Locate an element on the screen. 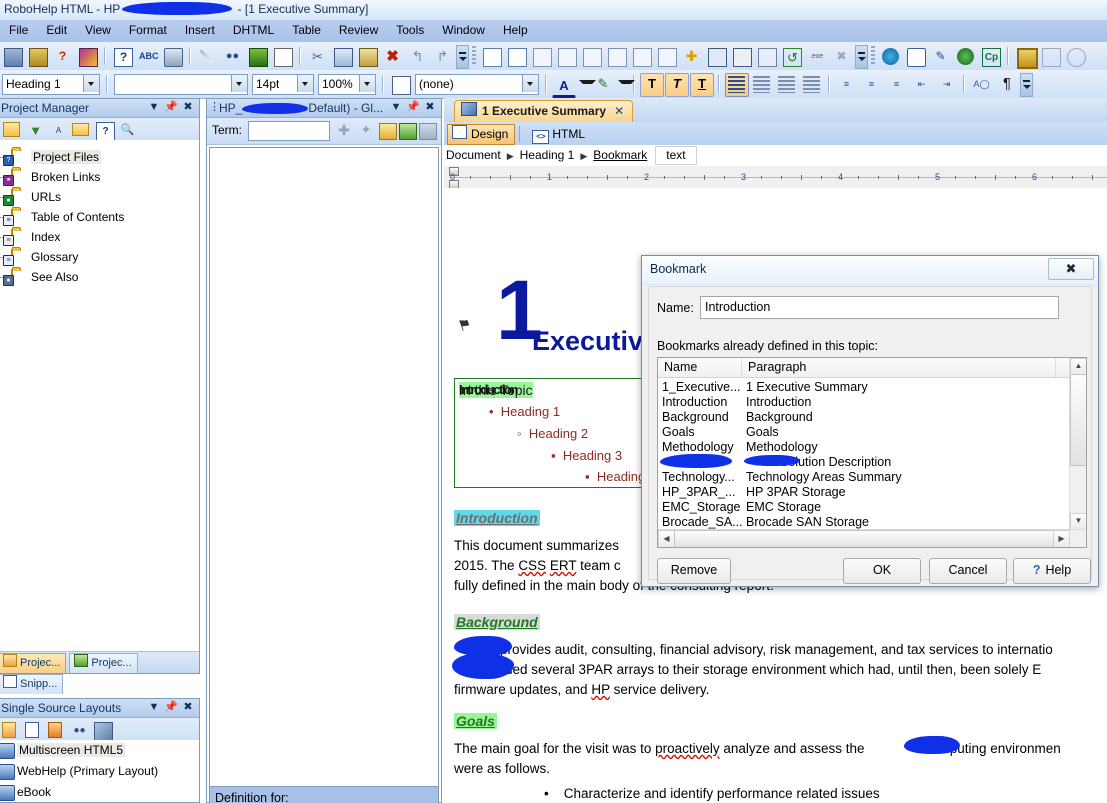 Image resolution: width=1107 pixels, height=803 pixels. editor-tab-executive-summary: 1 Executive Summary ✕ is located at coordinates (544, 111).